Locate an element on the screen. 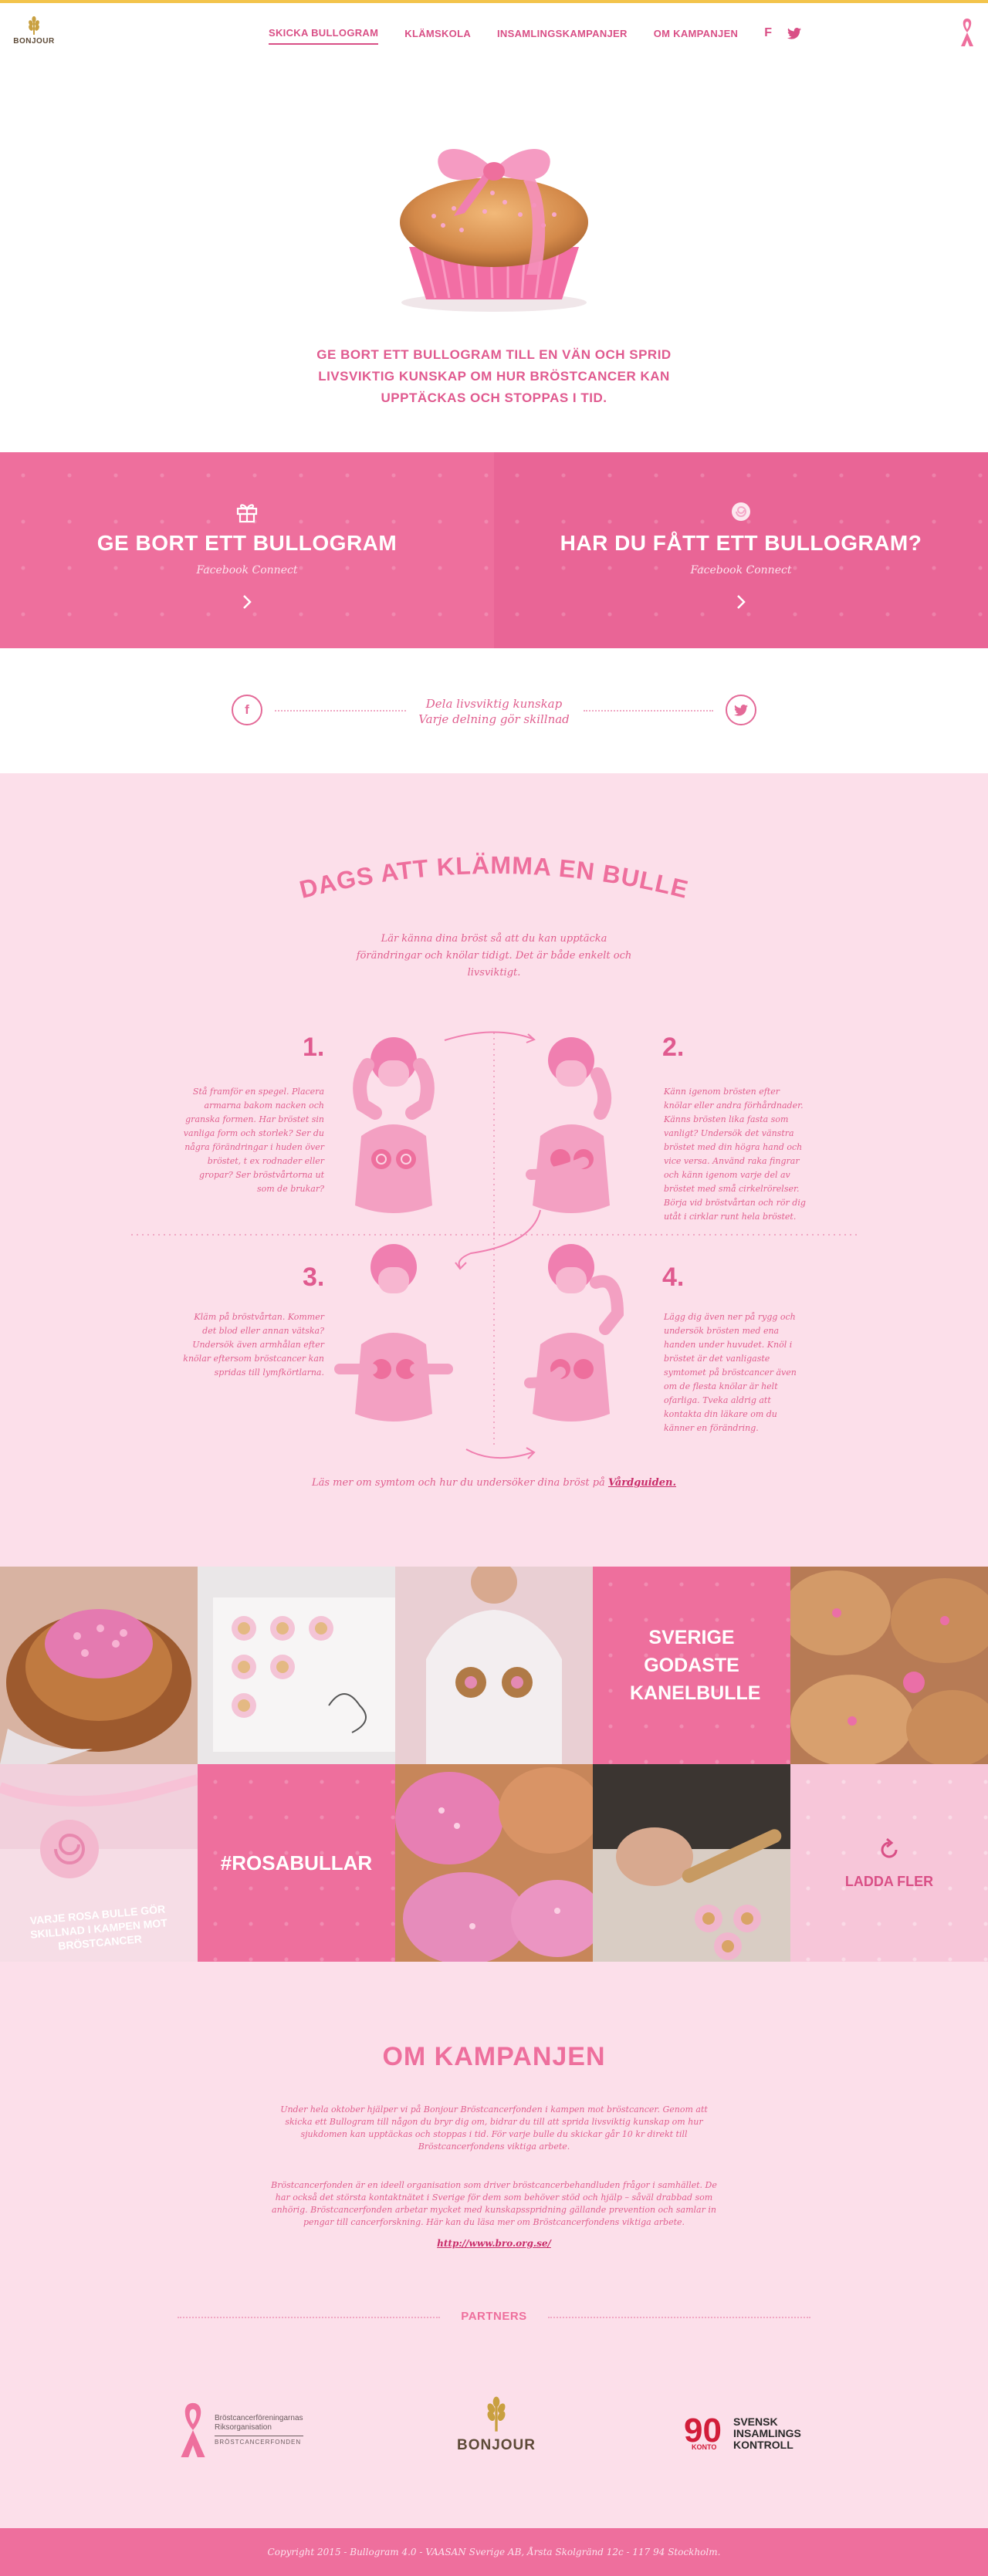 This screenshot has height=2576, width=988. partner-svensk-insamlingskontroll: 90 KONTO SVENSK INSAMLINGS KONTROLL is located at coordinates (742, 2433).